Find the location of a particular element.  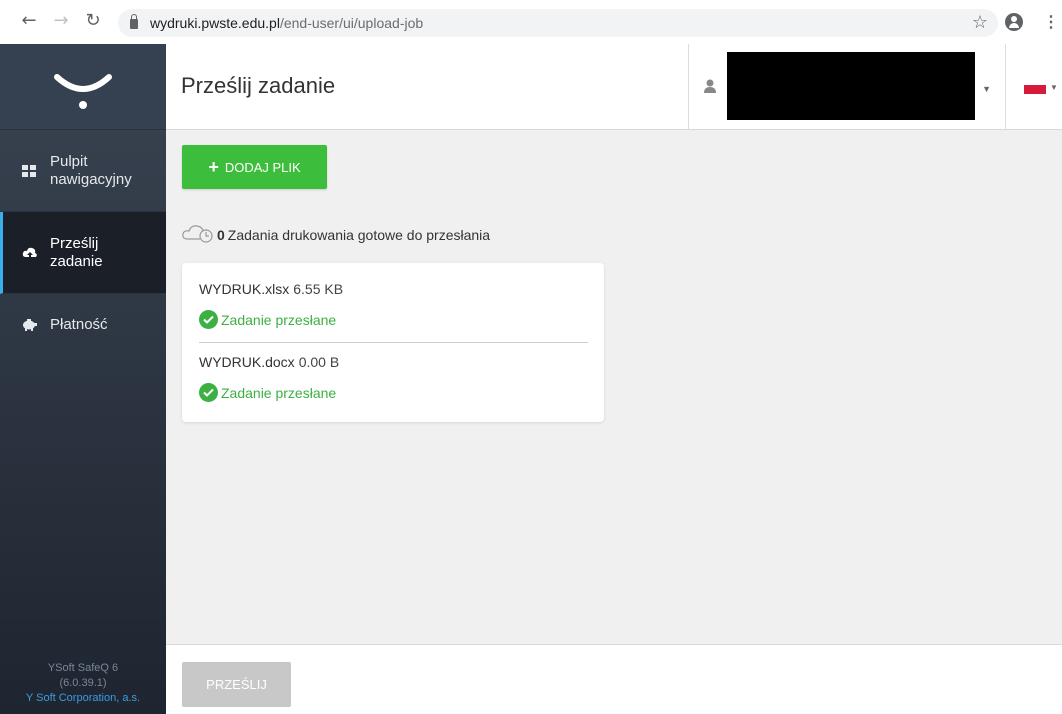

cloud-clock-icon is located at coordinates (198, 234).